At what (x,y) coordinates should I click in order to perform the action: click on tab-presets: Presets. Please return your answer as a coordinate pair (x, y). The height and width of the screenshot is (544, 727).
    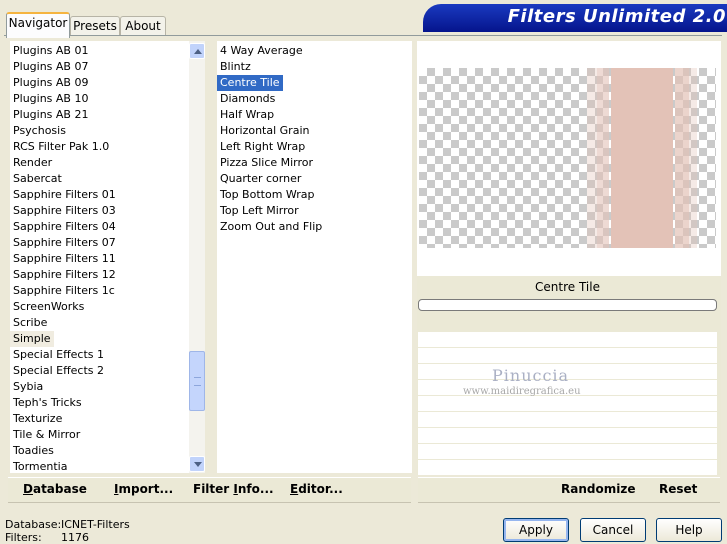
    Looking at the image, I should click on (95, 26).